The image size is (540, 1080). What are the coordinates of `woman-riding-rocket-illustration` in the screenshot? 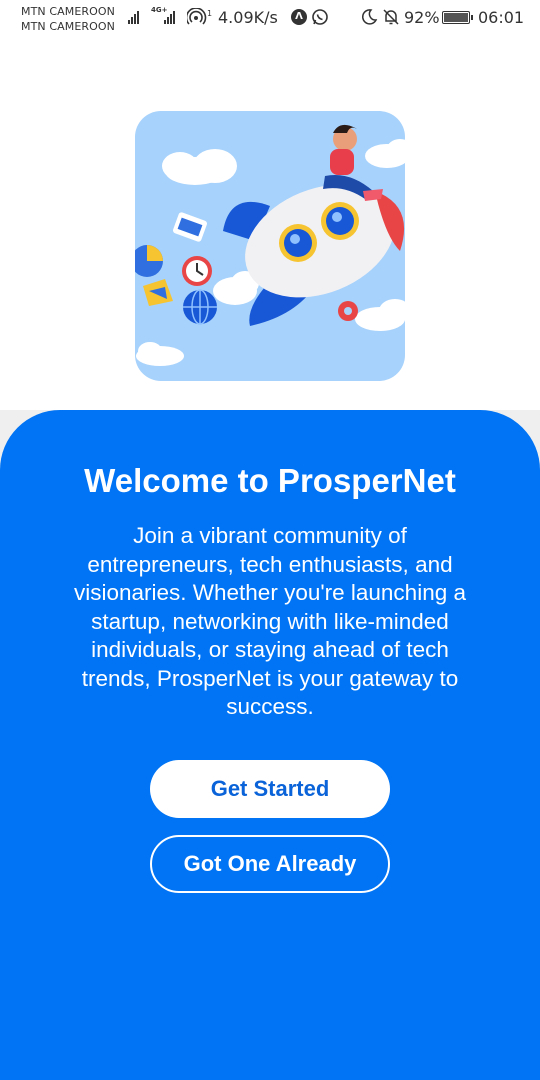 It's located at (270, 246).